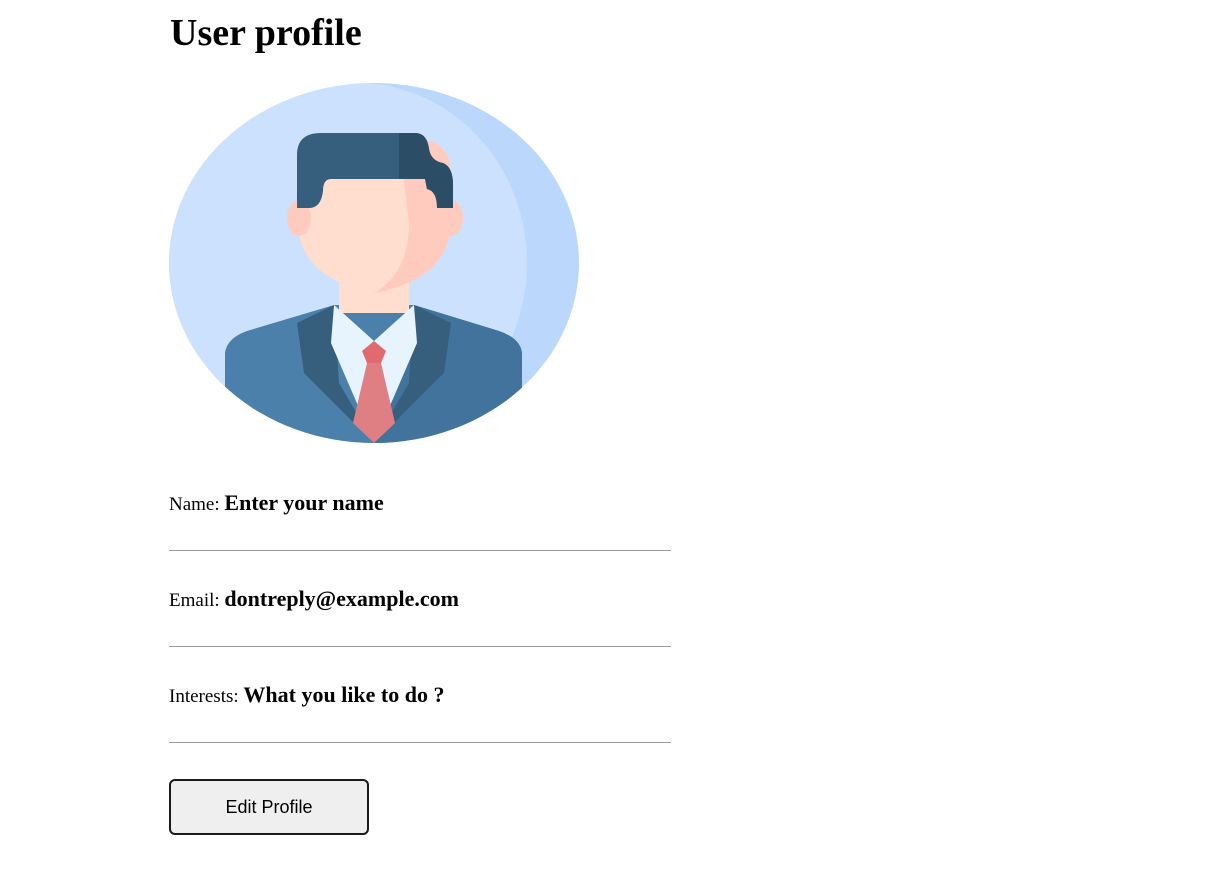  What do you see at coordinates (344, 694) in the screenshot?
I see `interests-value: What you like to do ?` at bounding box center [344, 694].